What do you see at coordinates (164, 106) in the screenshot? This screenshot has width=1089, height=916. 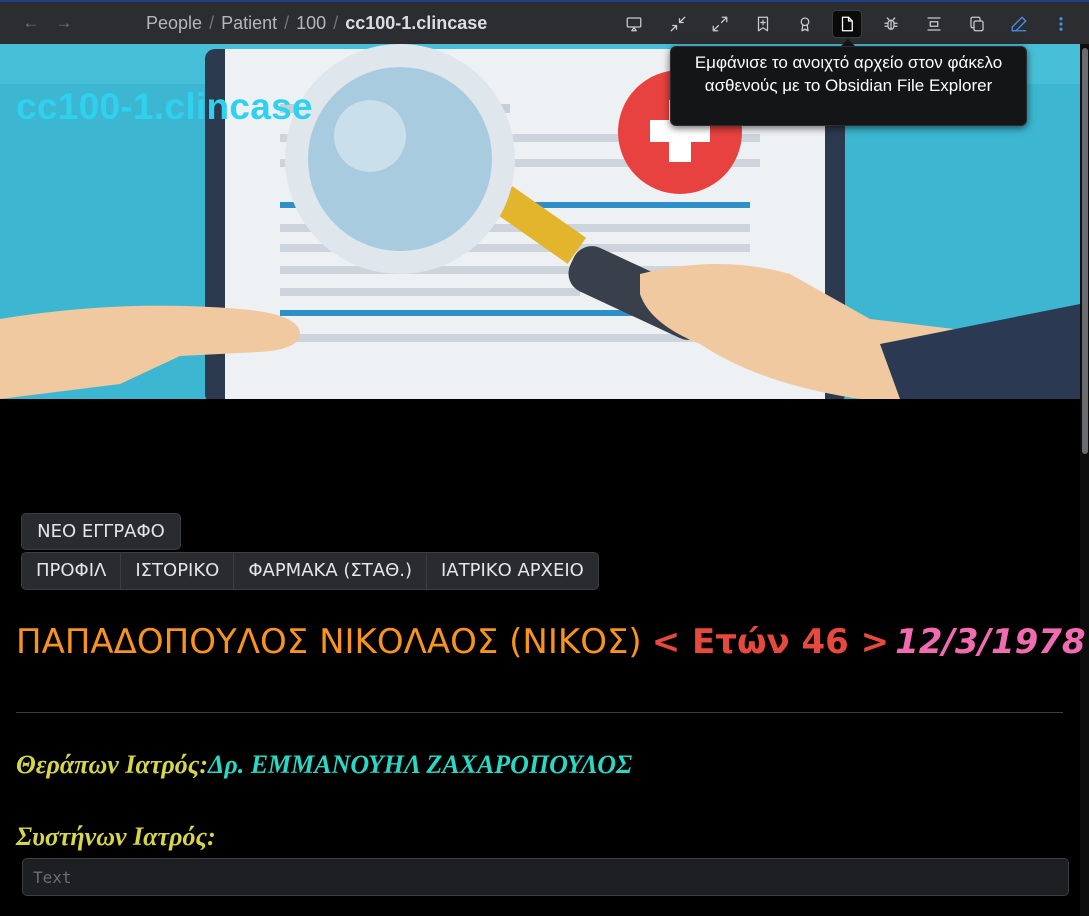 I see `banner-title: cc100-1.clincase` at bounding box center [164, 106].